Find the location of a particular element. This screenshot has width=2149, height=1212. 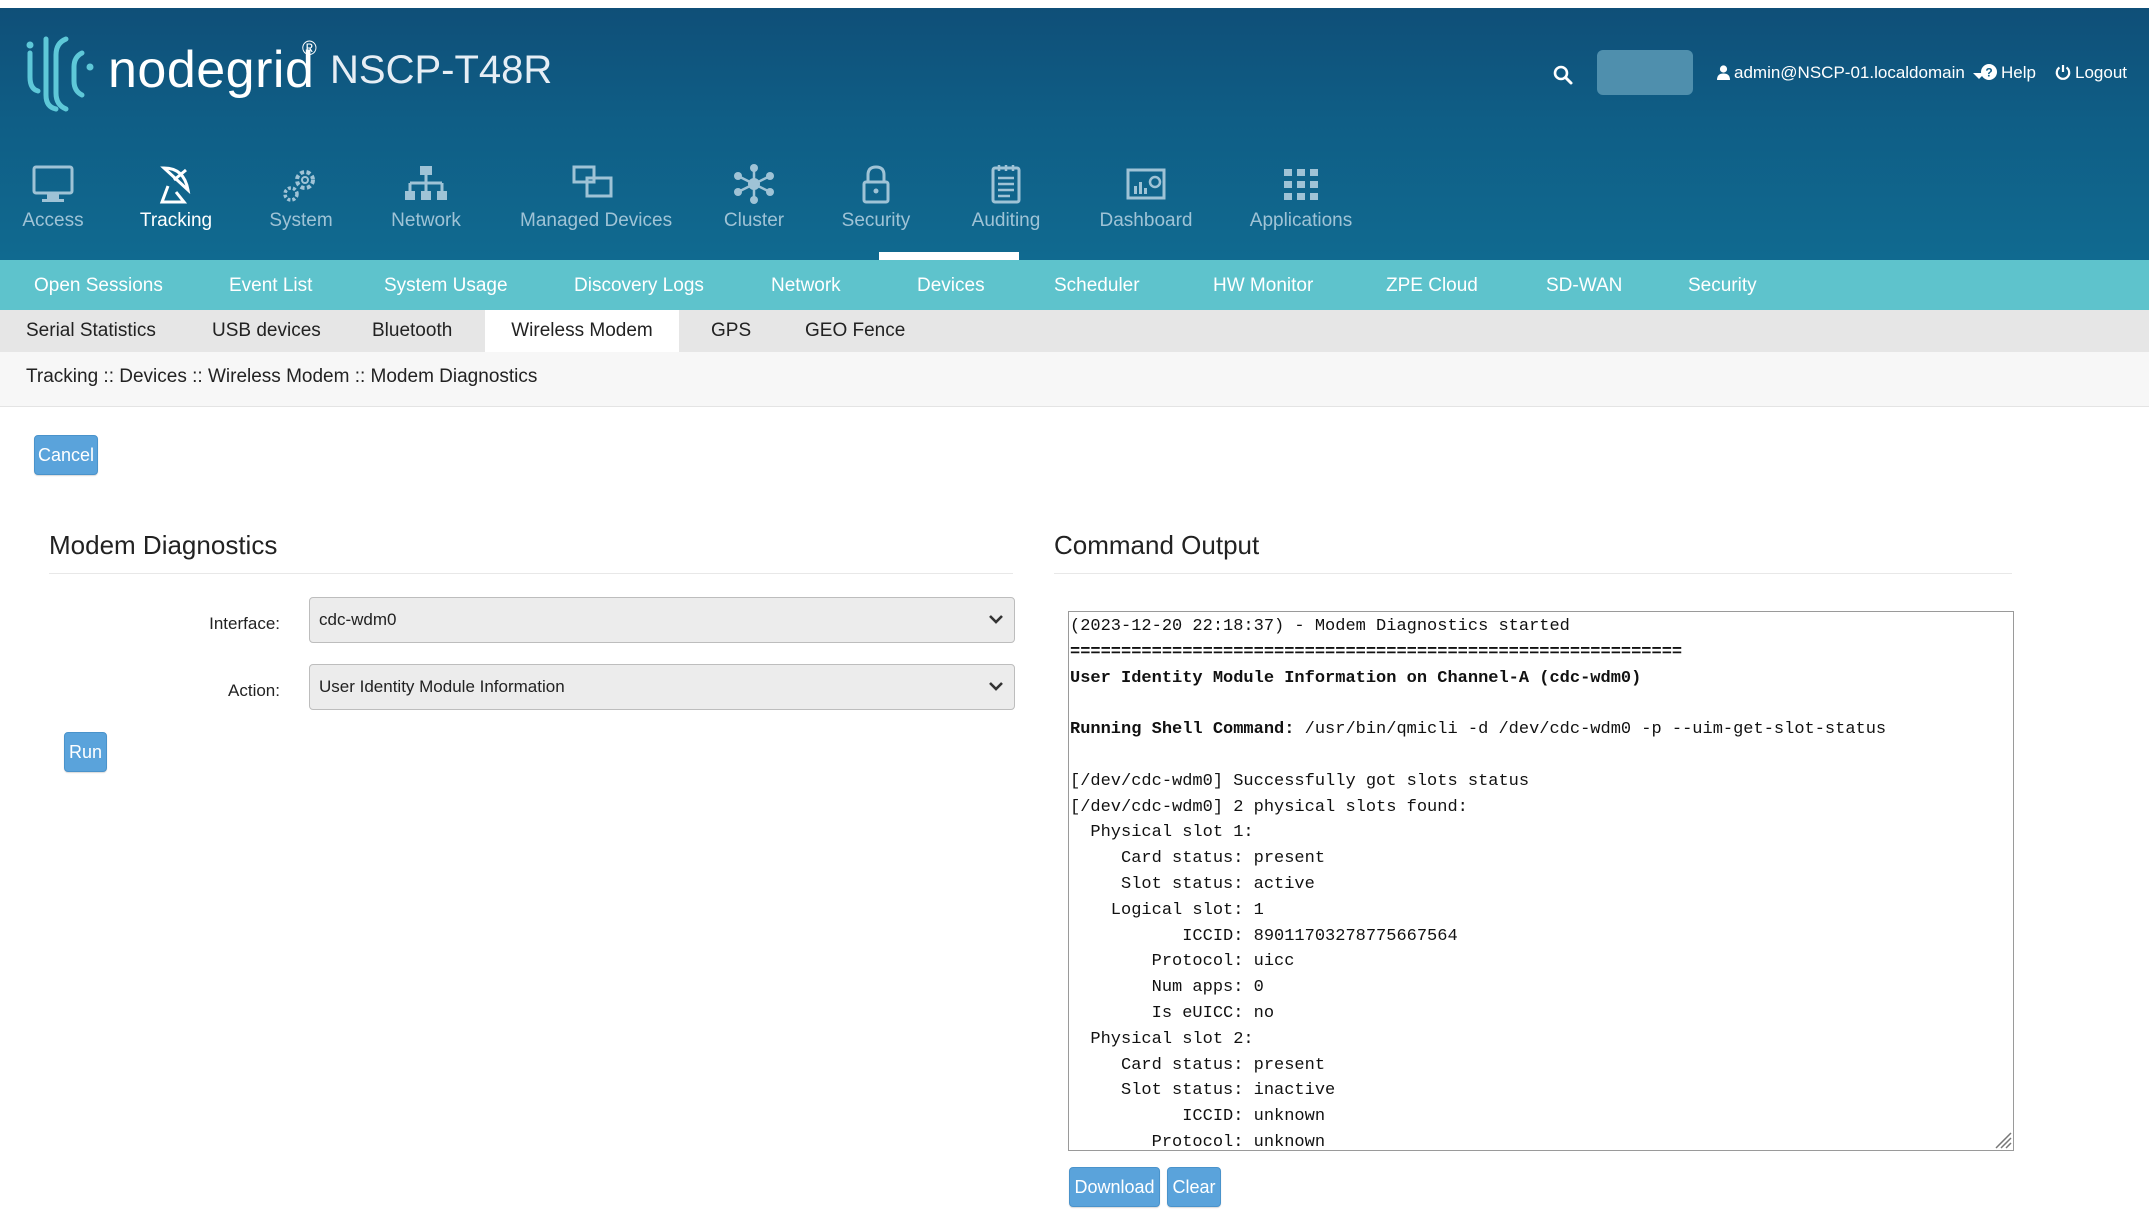

nav-tracking: Tracking is located at coordinates (176, 212).